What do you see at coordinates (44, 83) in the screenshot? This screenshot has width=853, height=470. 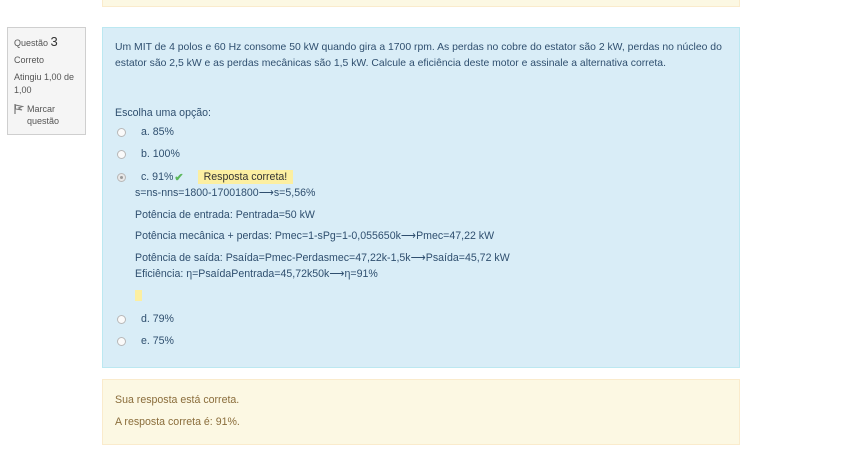 I see `question-grade: Atingiu 1,00 de 1,00` at bounding box center [44, 83].